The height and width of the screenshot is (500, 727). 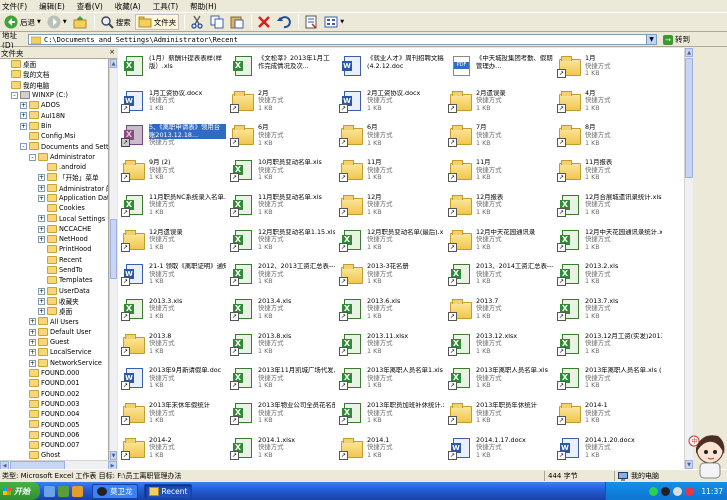 I want to click on task-qq-chat: 莫卫龙, so click(x=115, y=491).